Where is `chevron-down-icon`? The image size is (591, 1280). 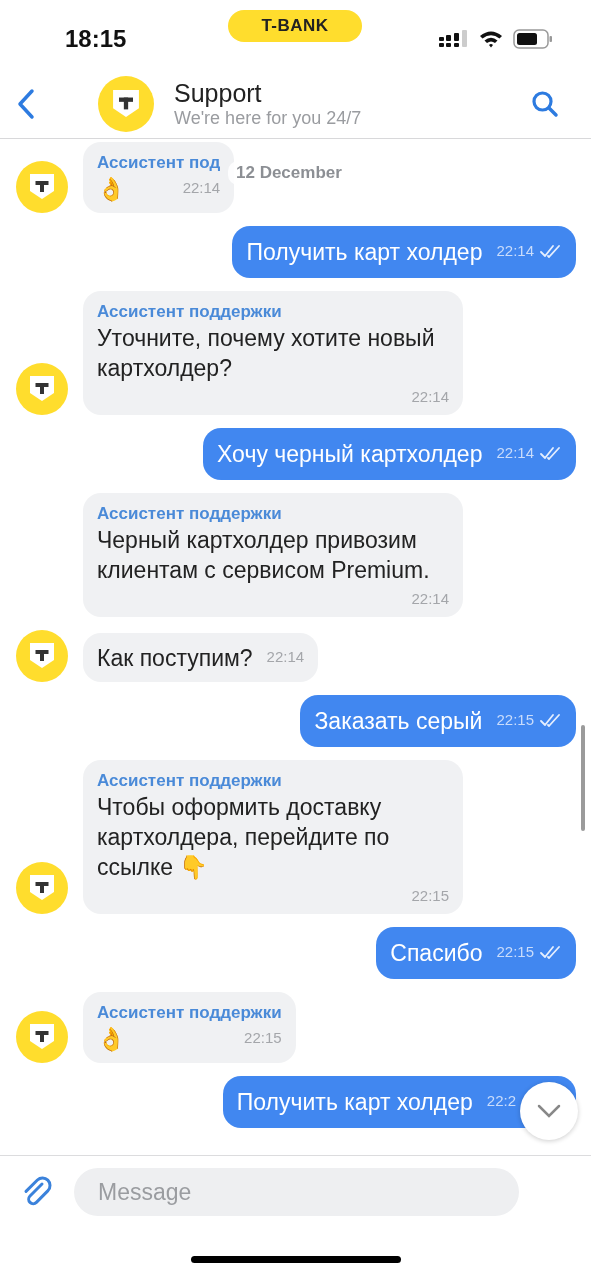
chevron-down-icon is located at coordinates (549, 1111).